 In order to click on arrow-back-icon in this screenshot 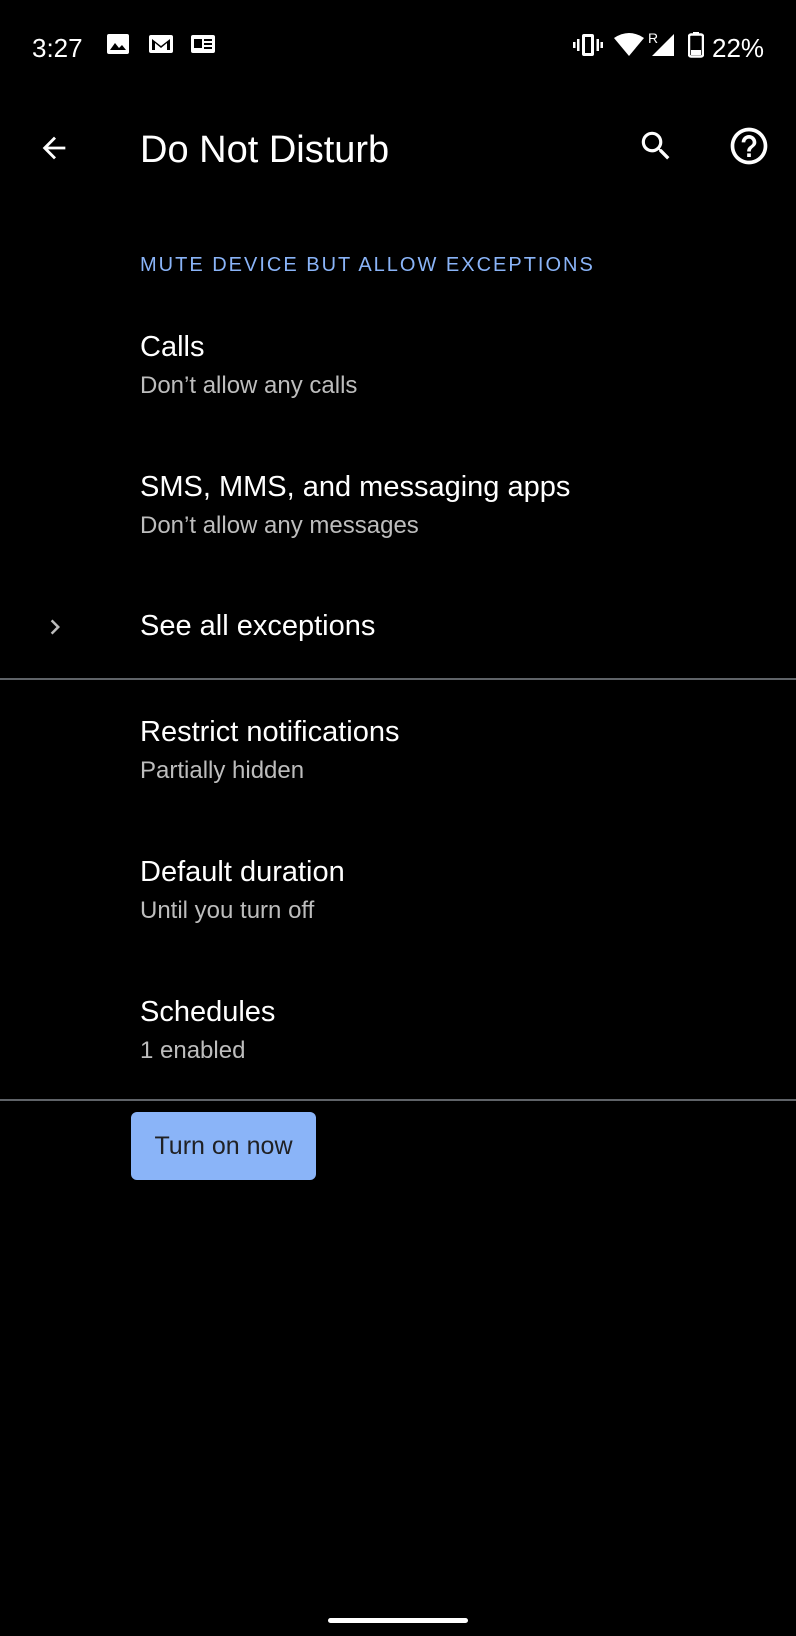, I will do `click(54, 150)`.